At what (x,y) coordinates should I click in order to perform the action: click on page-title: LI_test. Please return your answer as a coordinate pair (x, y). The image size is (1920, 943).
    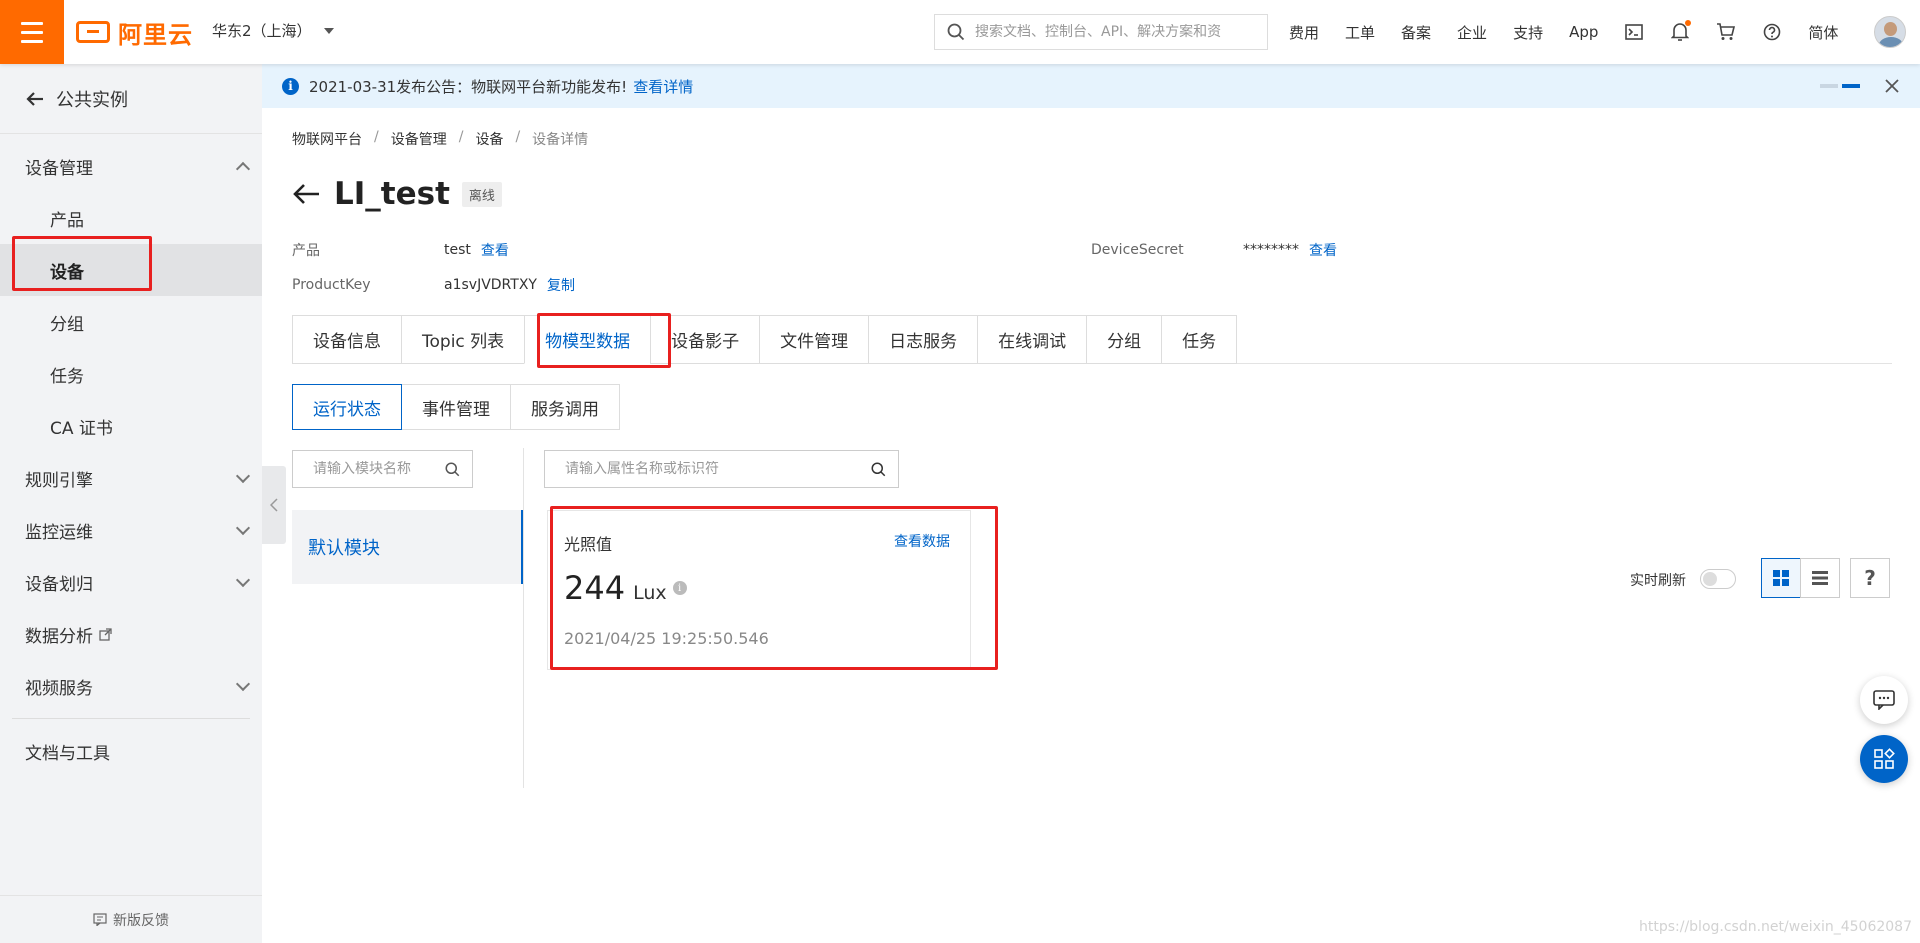
    Looking at the image, I should click on (392, 194).